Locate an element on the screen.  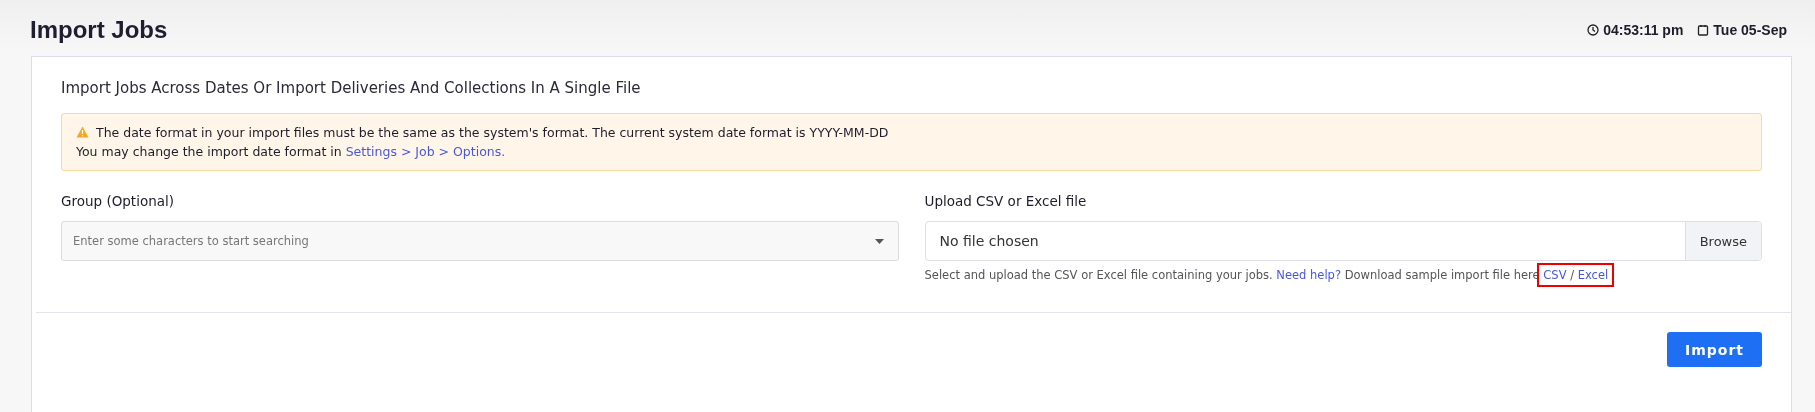
settings-link: Settings > Job > Options. is located at coordinates (425, 151).